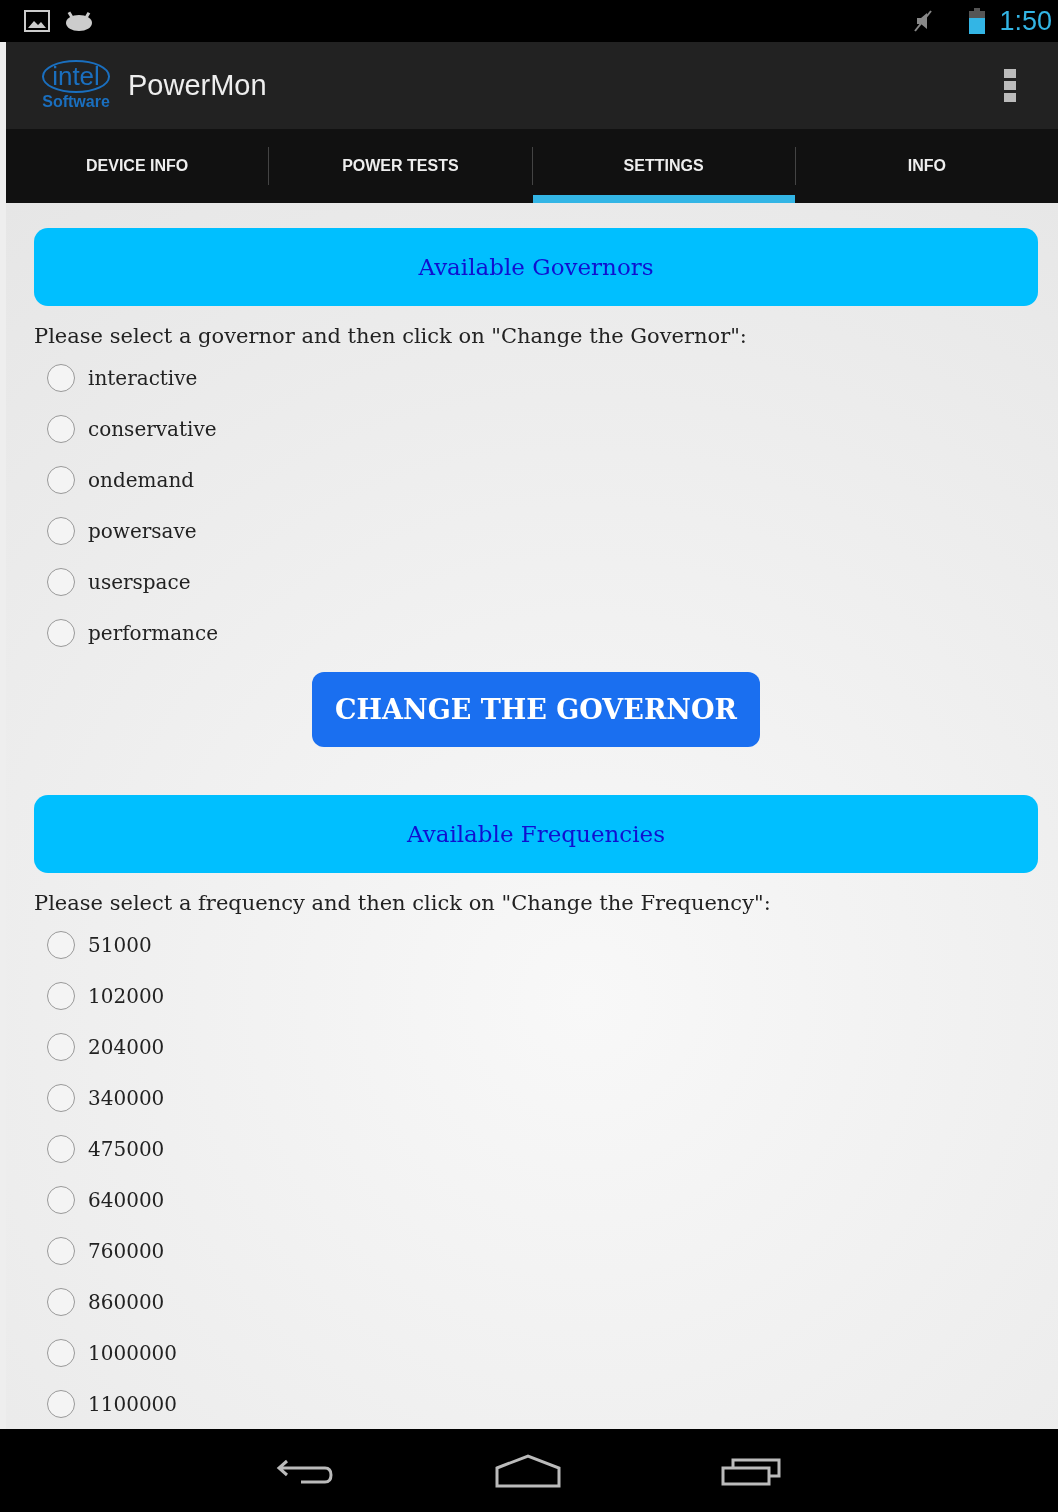 The image size is (1058, 1512). What do you see at coordinates (536, 378) in the screenshot?
I see `radio-option: interactive` at bounding box center [536, 378].